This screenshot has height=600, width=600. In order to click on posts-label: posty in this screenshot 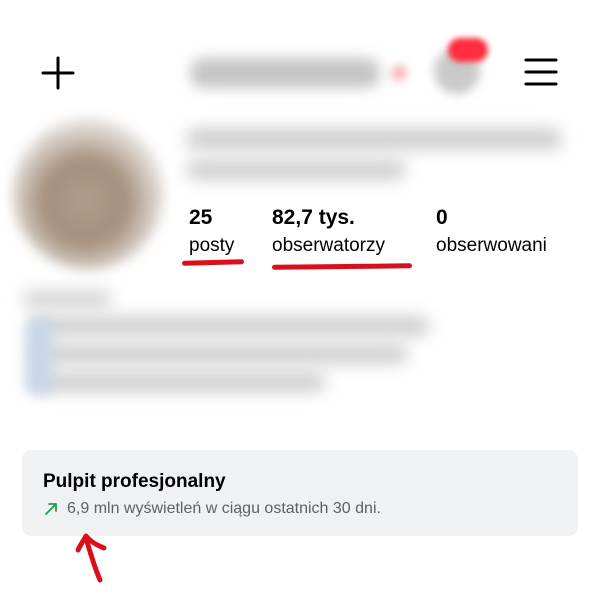, I will do `click(212, 245)`.